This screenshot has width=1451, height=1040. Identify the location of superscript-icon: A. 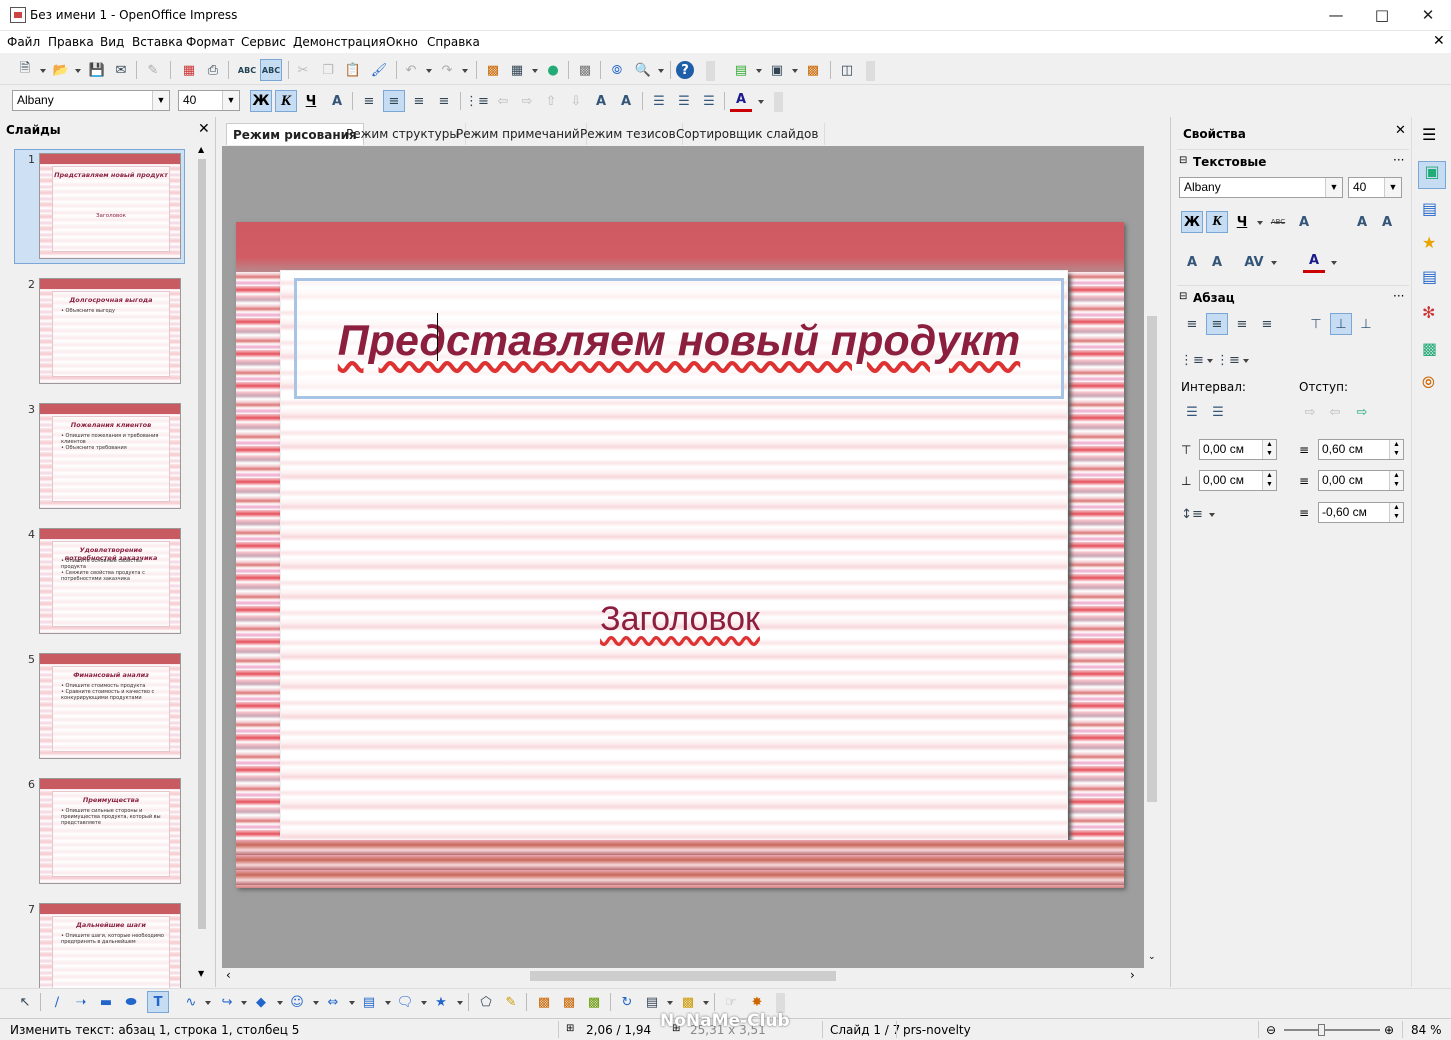
(1192, 262).